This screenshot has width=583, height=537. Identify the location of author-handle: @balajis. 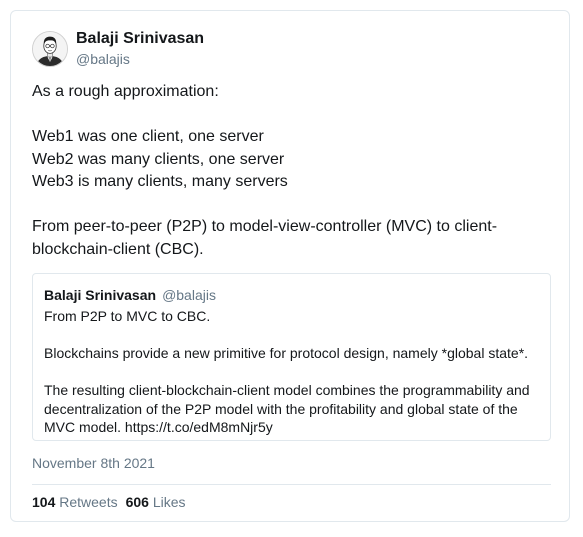
(103, 59).